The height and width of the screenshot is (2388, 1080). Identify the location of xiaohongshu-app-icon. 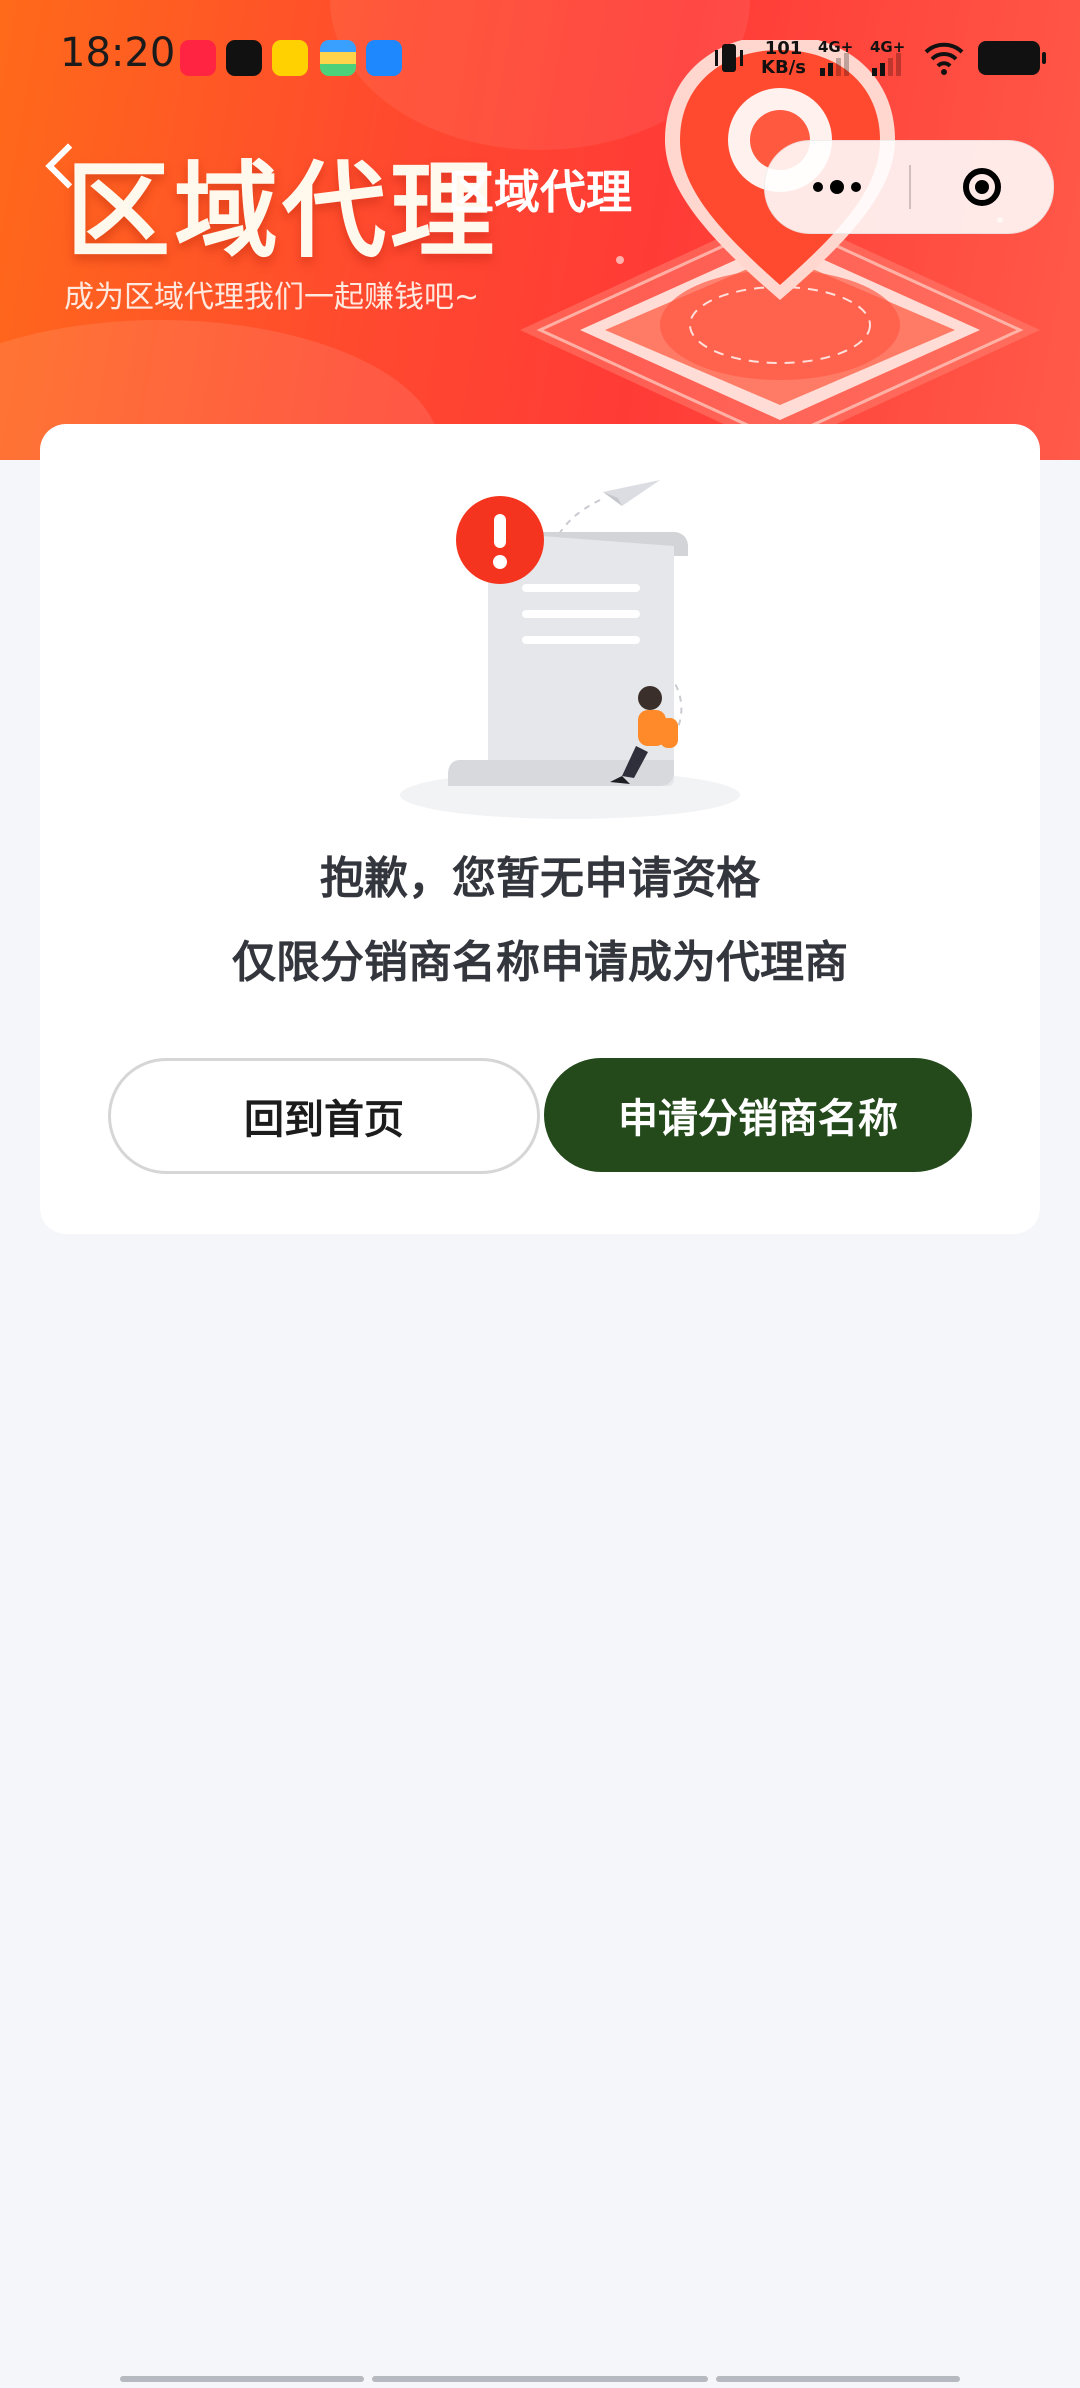
(198, 58).